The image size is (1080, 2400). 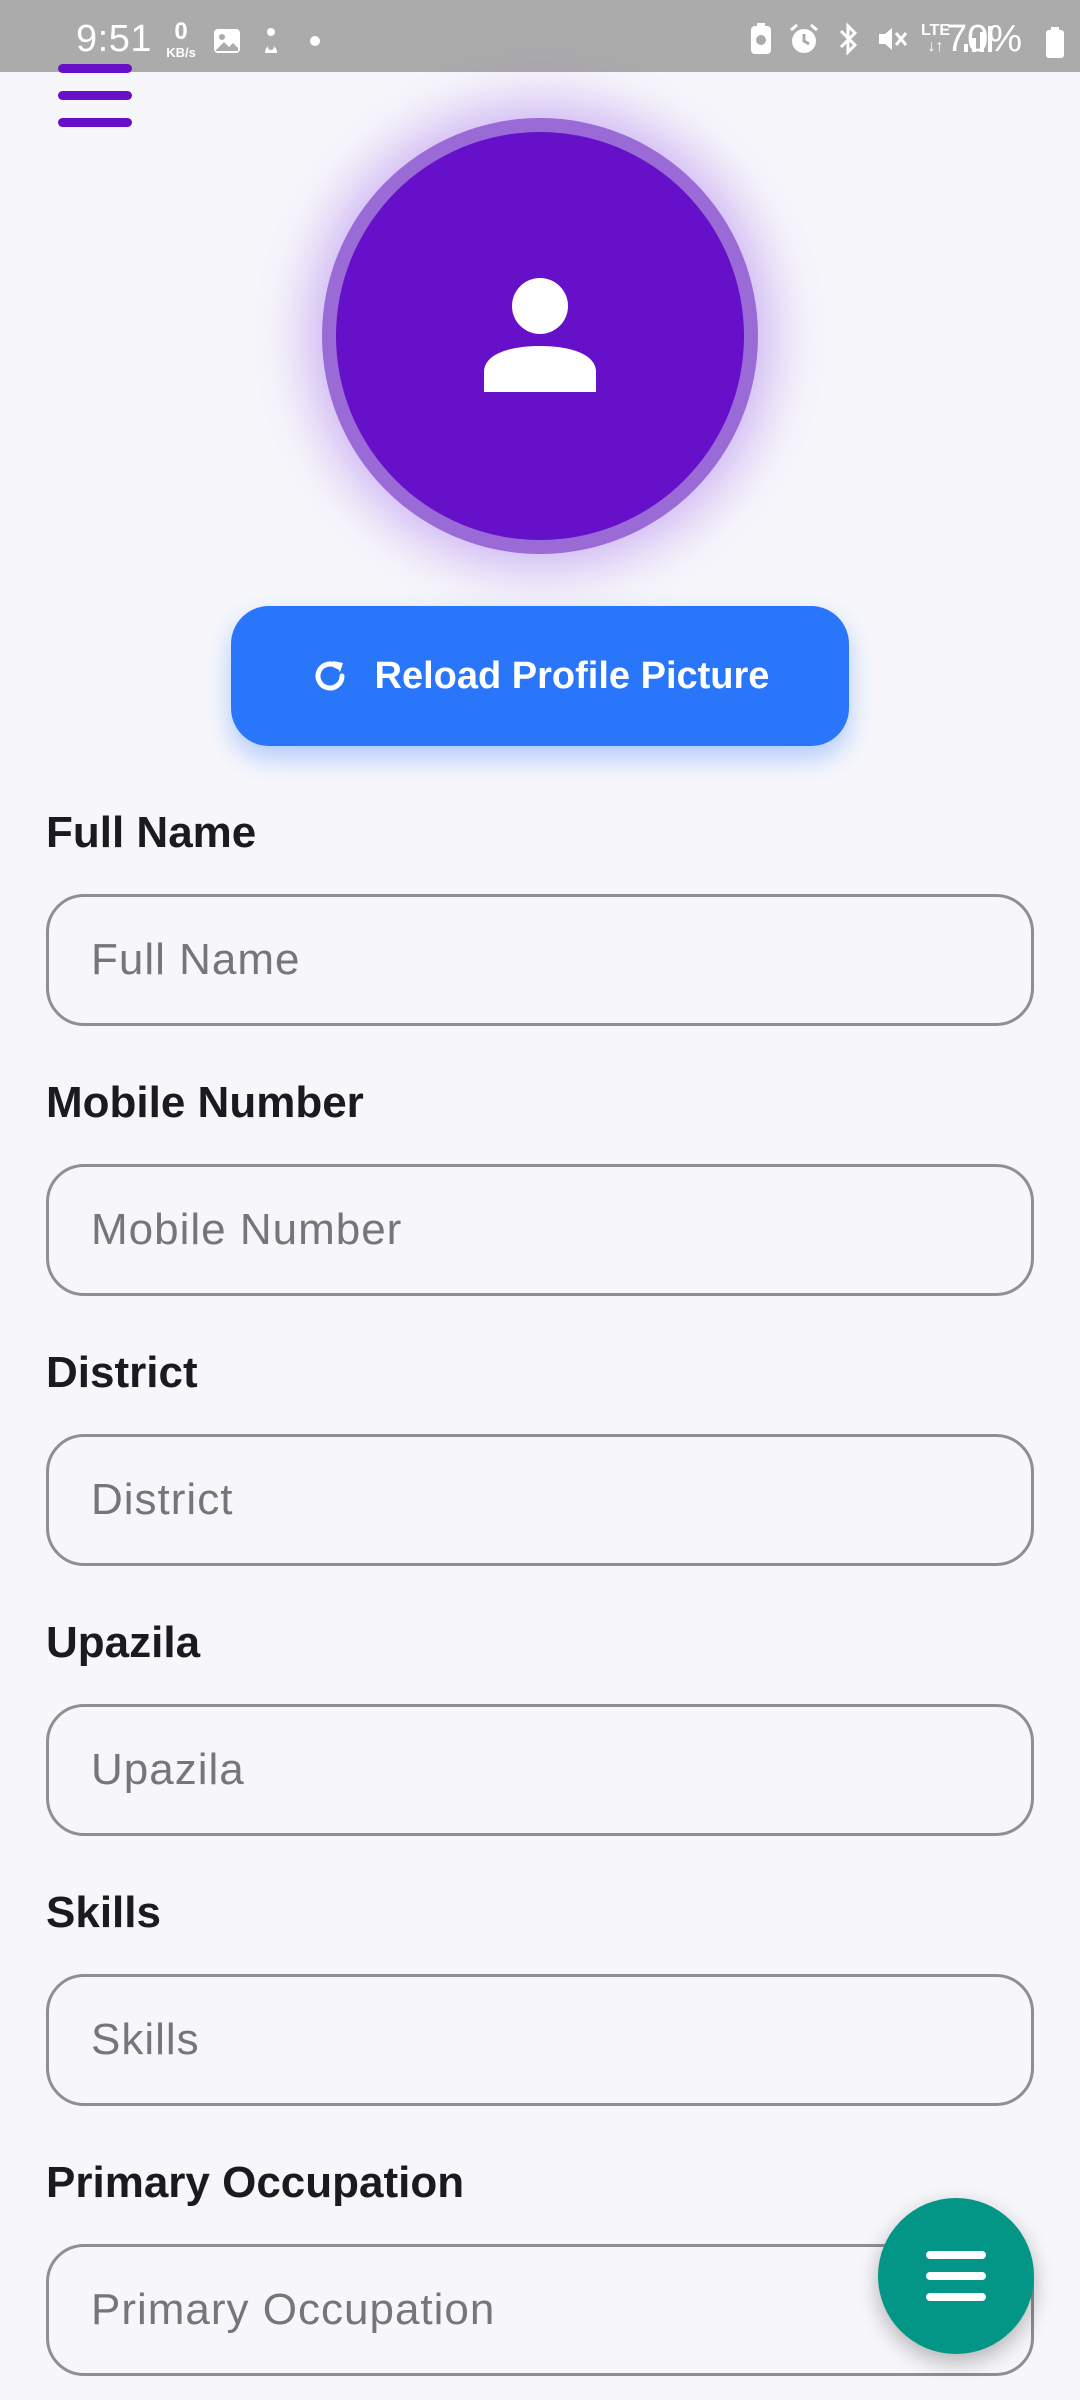 I want to click on hamburger-menu-icon, so click(x=95, y=95).